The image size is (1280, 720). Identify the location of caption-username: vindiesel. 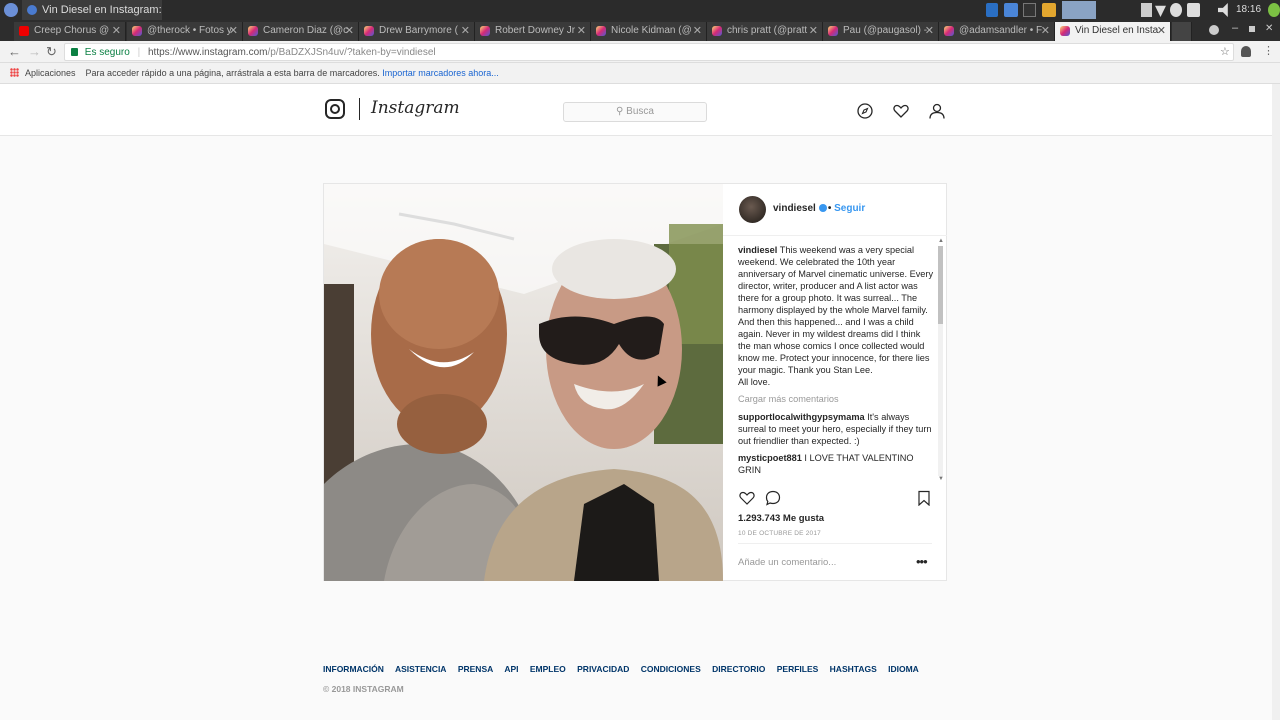
(757, 250).